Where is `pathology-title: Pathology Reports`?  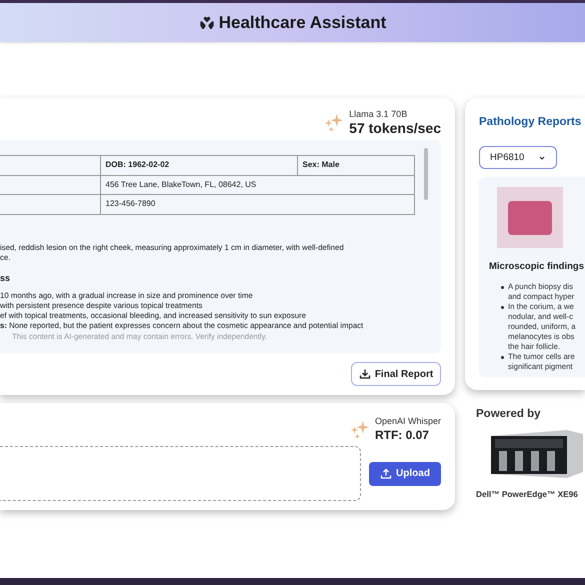
pathology-title: Pathology Reports is located at coordinates (530, 122).